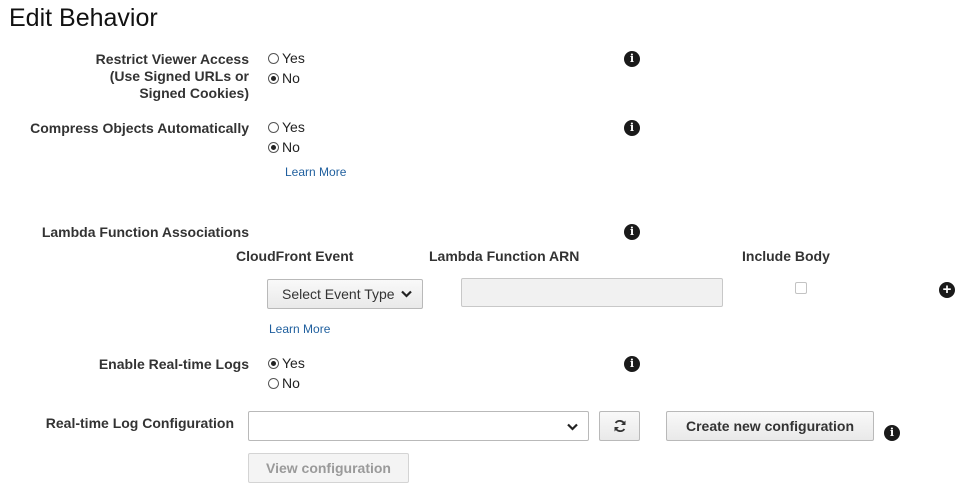 The image size is (970, 492). I want to click on restrict-viewer-access-yes: Yes, so click(286, 58).